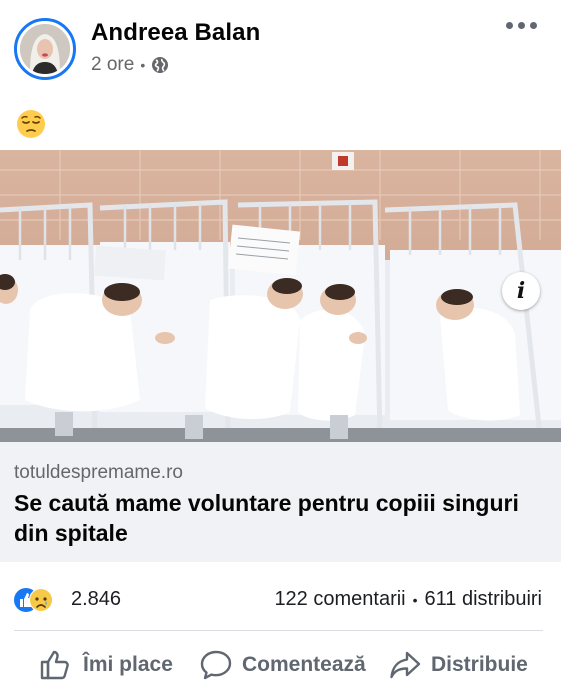 This screenshot has height=700, width=561. What do you see at coordinates (405, 665) in the screenshot?
I see `share-arrow-icon` at bounding box center [405, 665].